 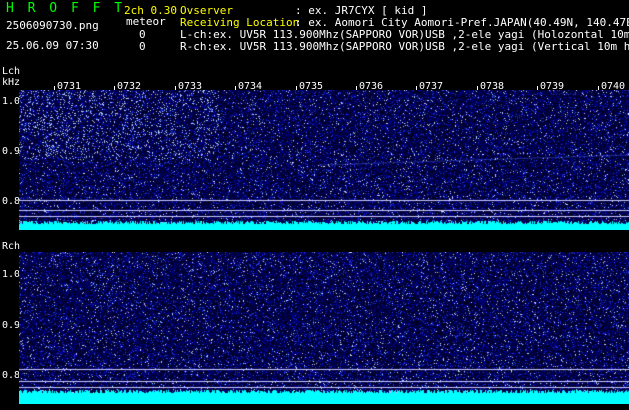 What do you see at coordinates (11, 82) in the screenshot?
I see `lch-unit-label: kHz` at bounding box center [11, 82].